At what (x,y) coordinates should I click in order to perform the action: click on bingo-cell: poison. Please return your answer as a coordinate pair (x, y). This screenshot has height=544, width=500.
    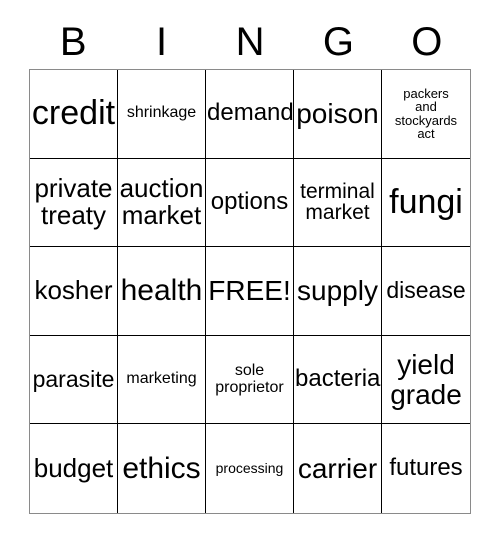
    Looking at the image, I should click on (338, 114).